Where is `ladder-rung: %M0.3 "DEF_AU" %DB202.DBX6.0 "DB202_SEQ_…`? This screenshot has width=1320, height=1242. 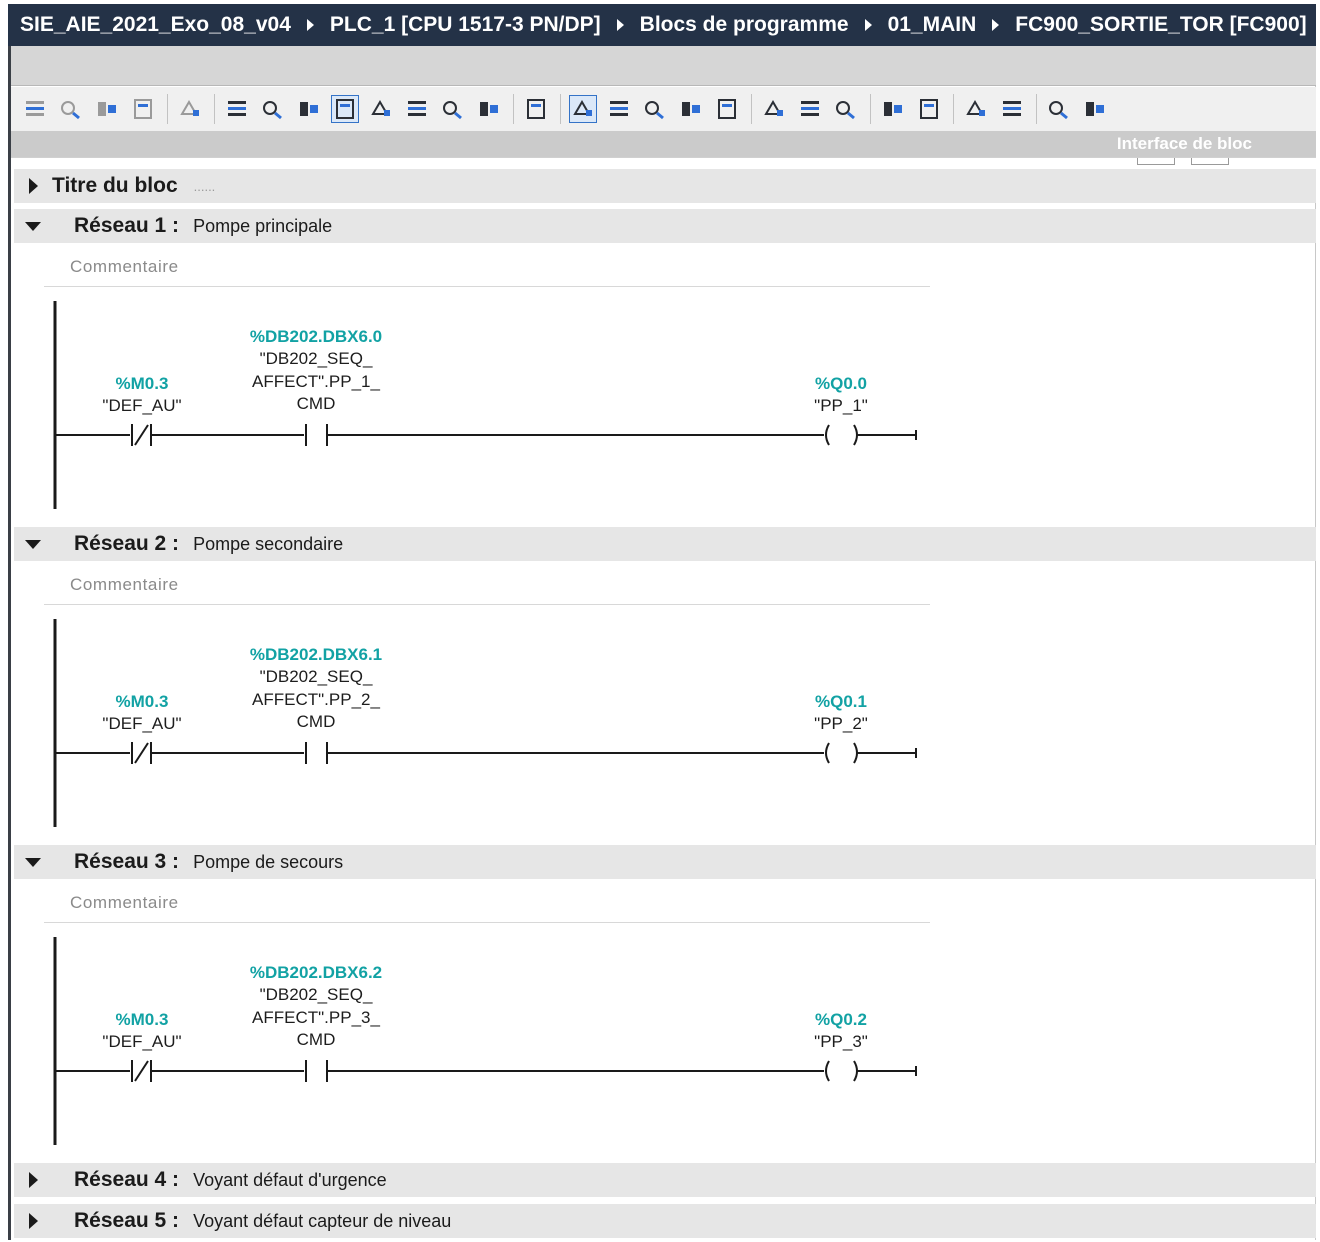
ladder-rung: %M0.3 "DEF_AU" %DB202.DBX6.0 "DB202_SEQ_… is located at coordinates (489, 406).